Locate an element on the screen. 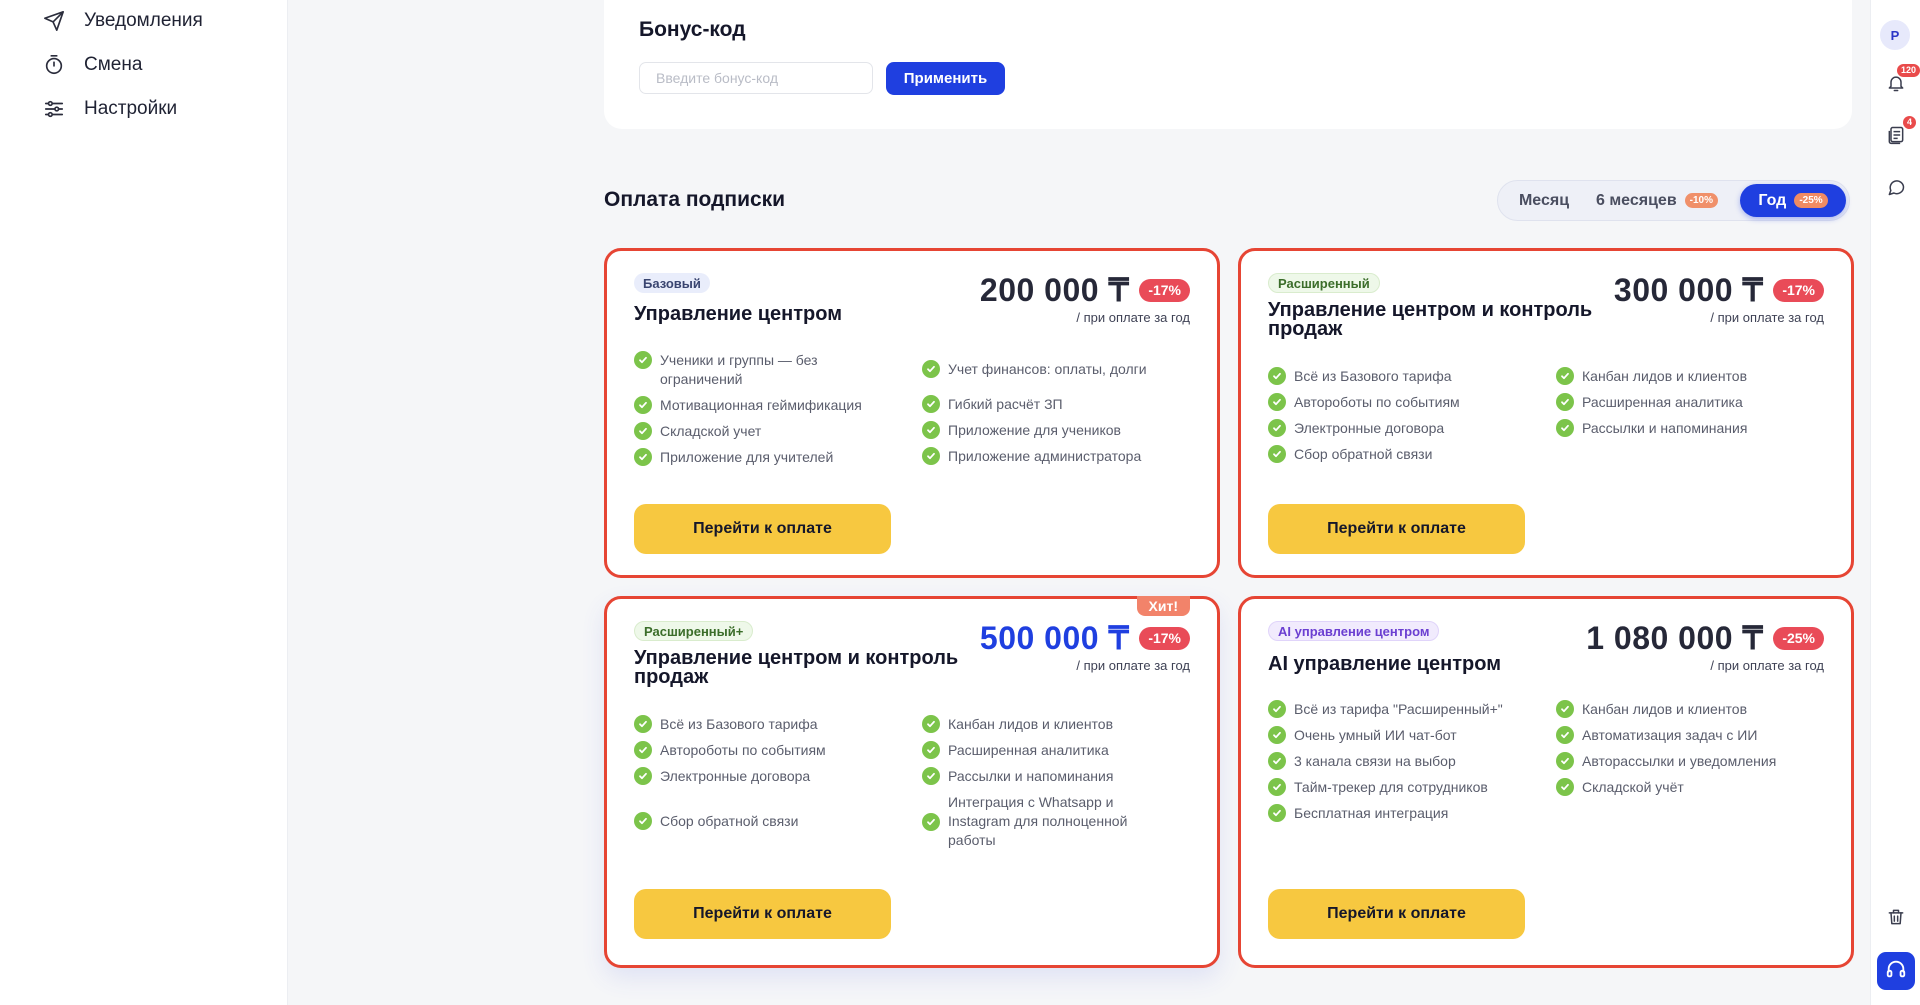  feature-text: Гибкий расчёт ЗП is located at coordinates (1005, 404).